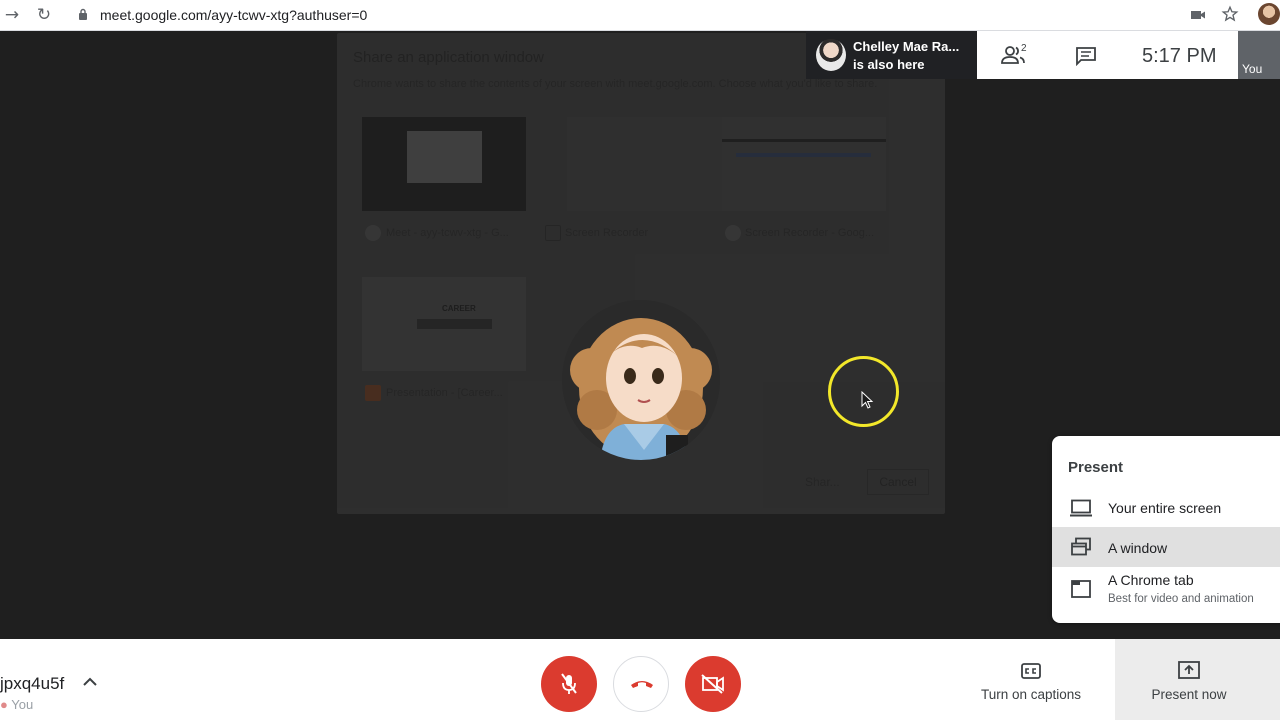  Describe the element at coordinates (22, 704) in the screenshot. I see `you-label-text: You` at that location.